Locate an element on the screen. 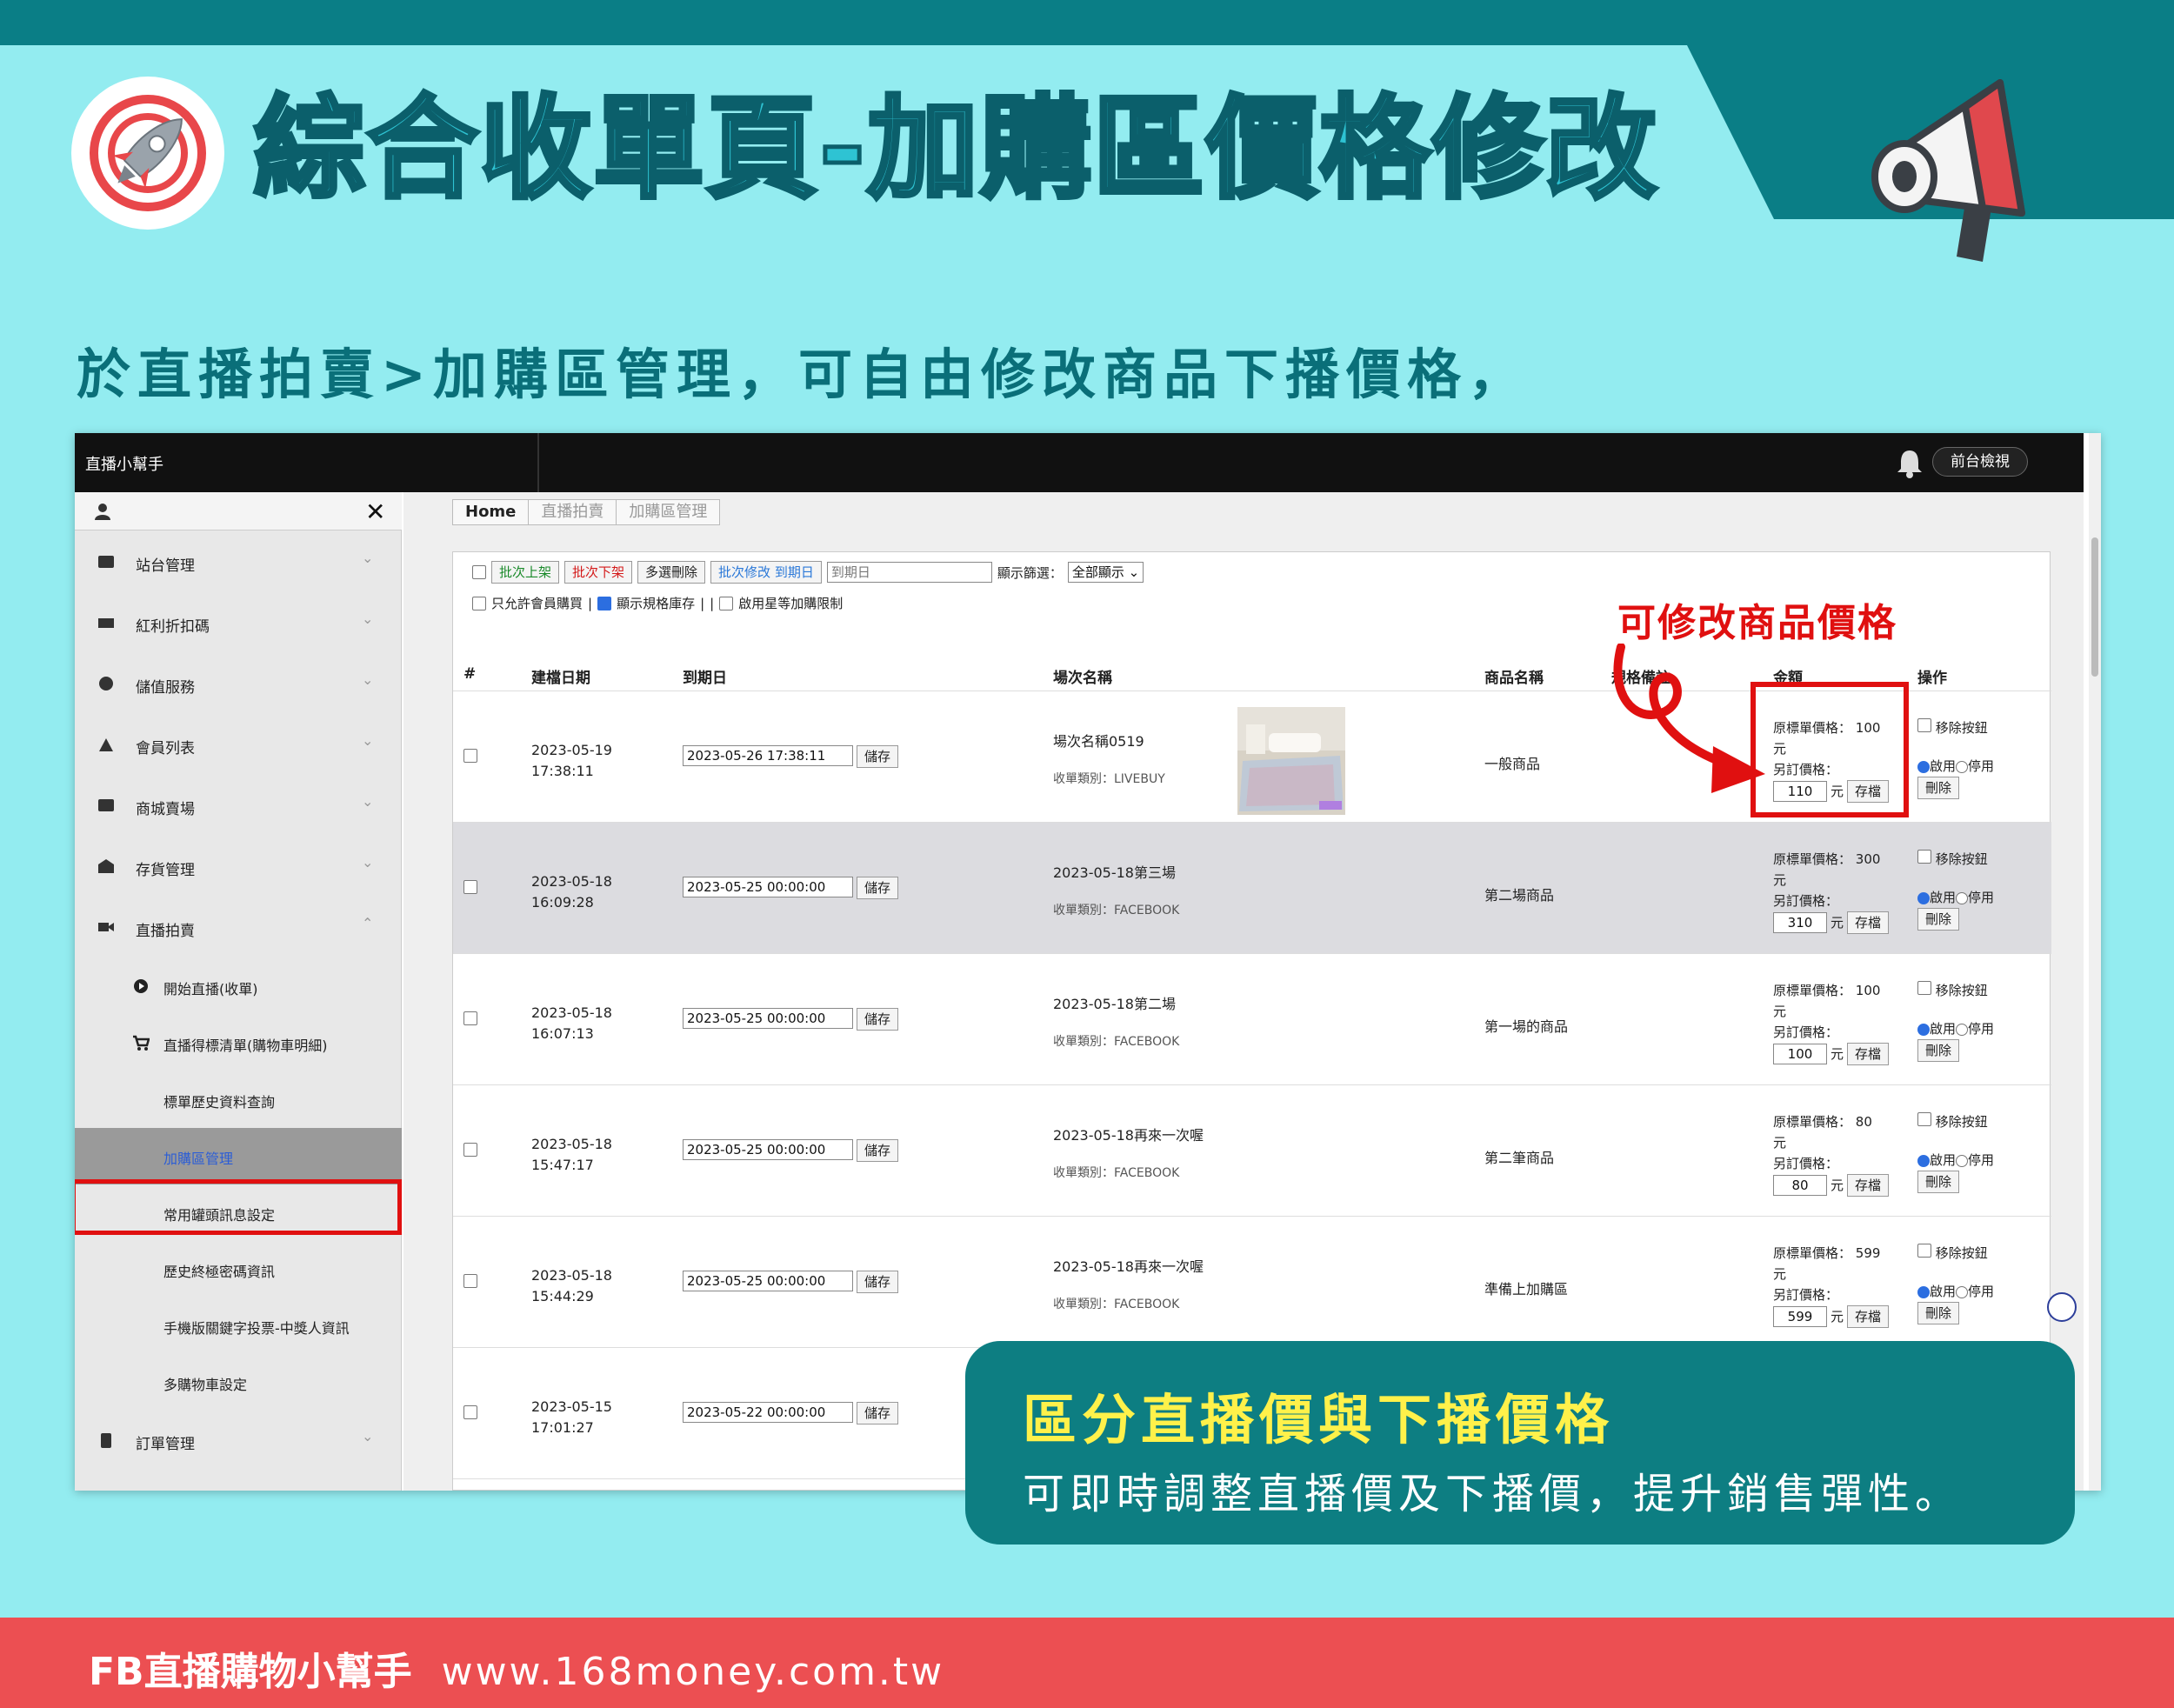 This screenshot has width=2174, height=1708. front-view-button: 前台檢視 is located at coordinates (1980, 462).